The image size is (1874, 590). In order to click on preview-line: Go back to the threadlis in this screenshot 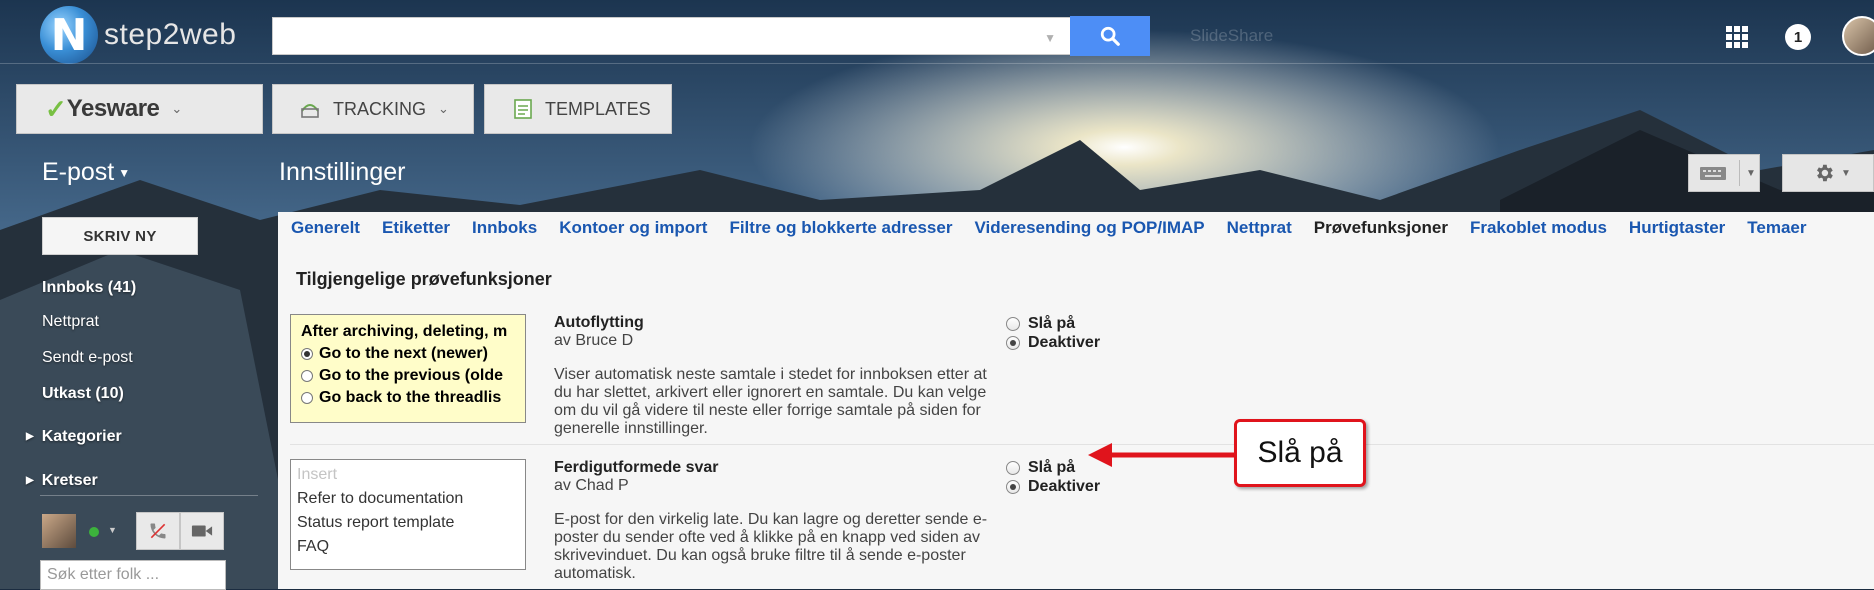, I will do `click(413, 398)`.